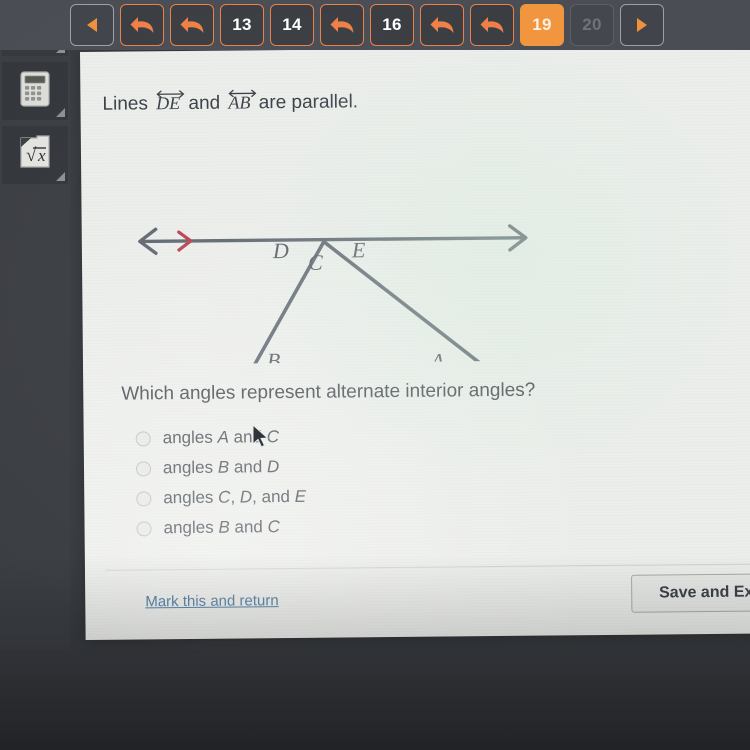 The image size is (750, 750). Describe the element at coordinates (437, 357) in the screenshot. I see `angle-label-A: A` at that location.